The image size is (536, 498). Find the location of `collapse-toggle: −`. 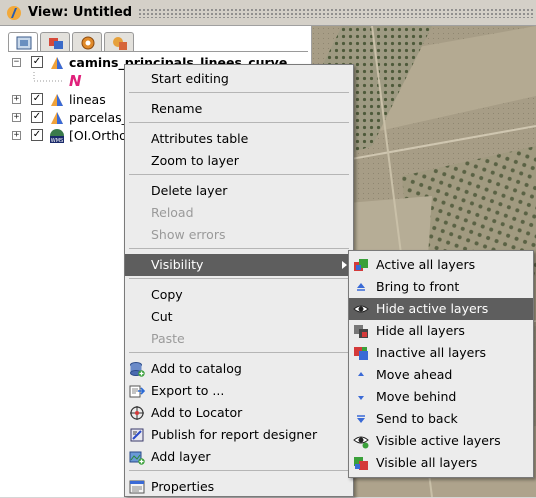

collapse-toggle: − is located at coordinates (16, 62).